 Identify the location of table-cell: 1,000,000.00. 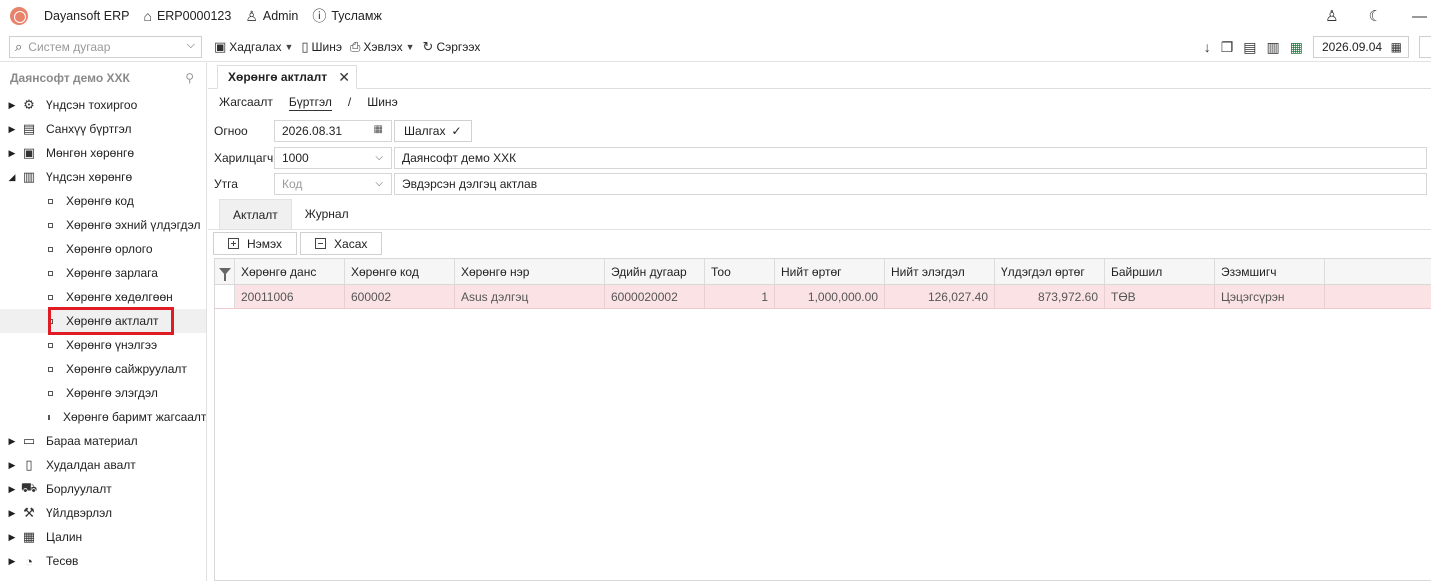
(830, 296).